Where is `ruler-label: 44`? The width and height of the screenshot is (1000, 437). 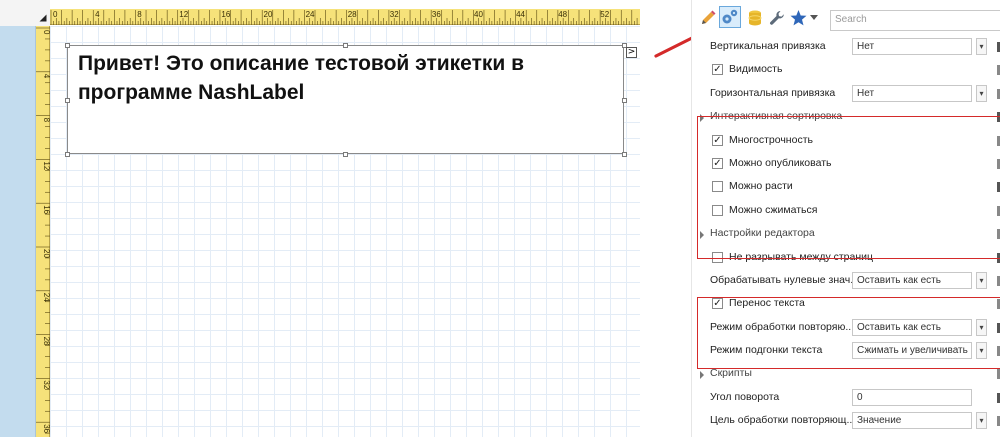 ruler-label: 44 is located at coordinates (520, 14).